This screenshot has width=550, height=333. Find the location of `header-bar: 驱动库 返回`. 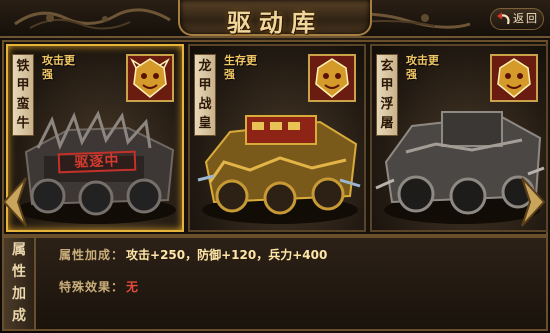

header-bar: 驱动库 返回 is located at coordinates (275, 19).